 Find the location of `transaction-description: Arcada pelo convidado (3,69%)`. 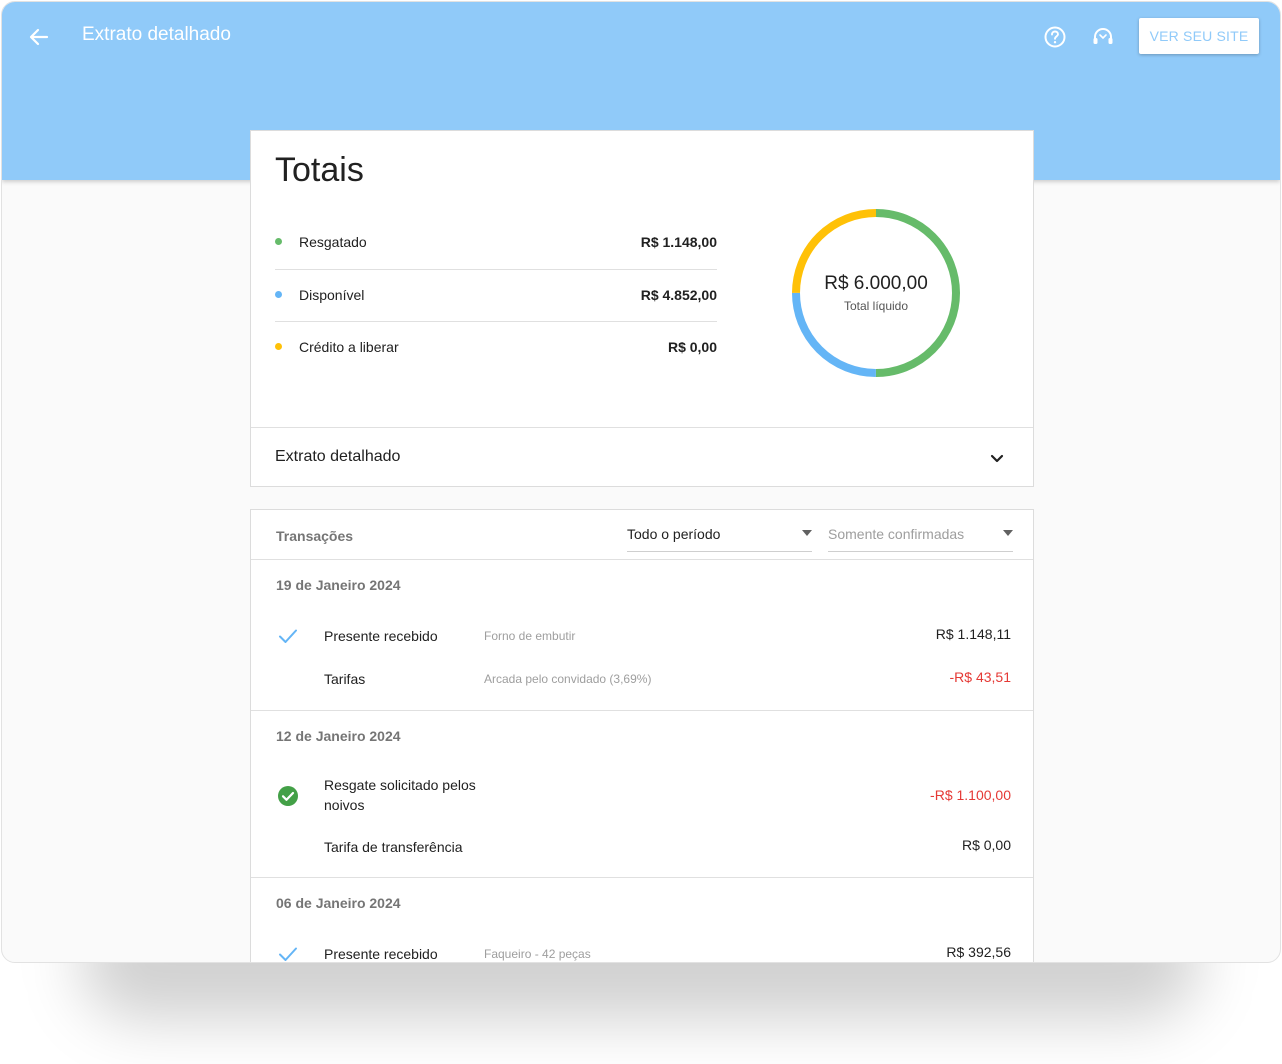

transaction-description: Arcada pelo convidado (3,69%) is located at coordinates (568, 679).